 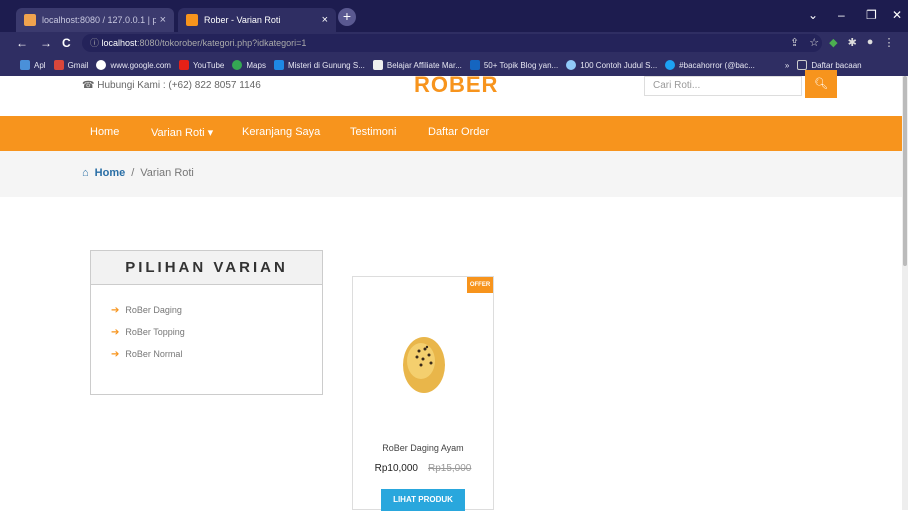 What do you see at coordinates (110, 173) in the screenshot?
I see `breadcrumb-home: Home` at bounding box center [110, 173].